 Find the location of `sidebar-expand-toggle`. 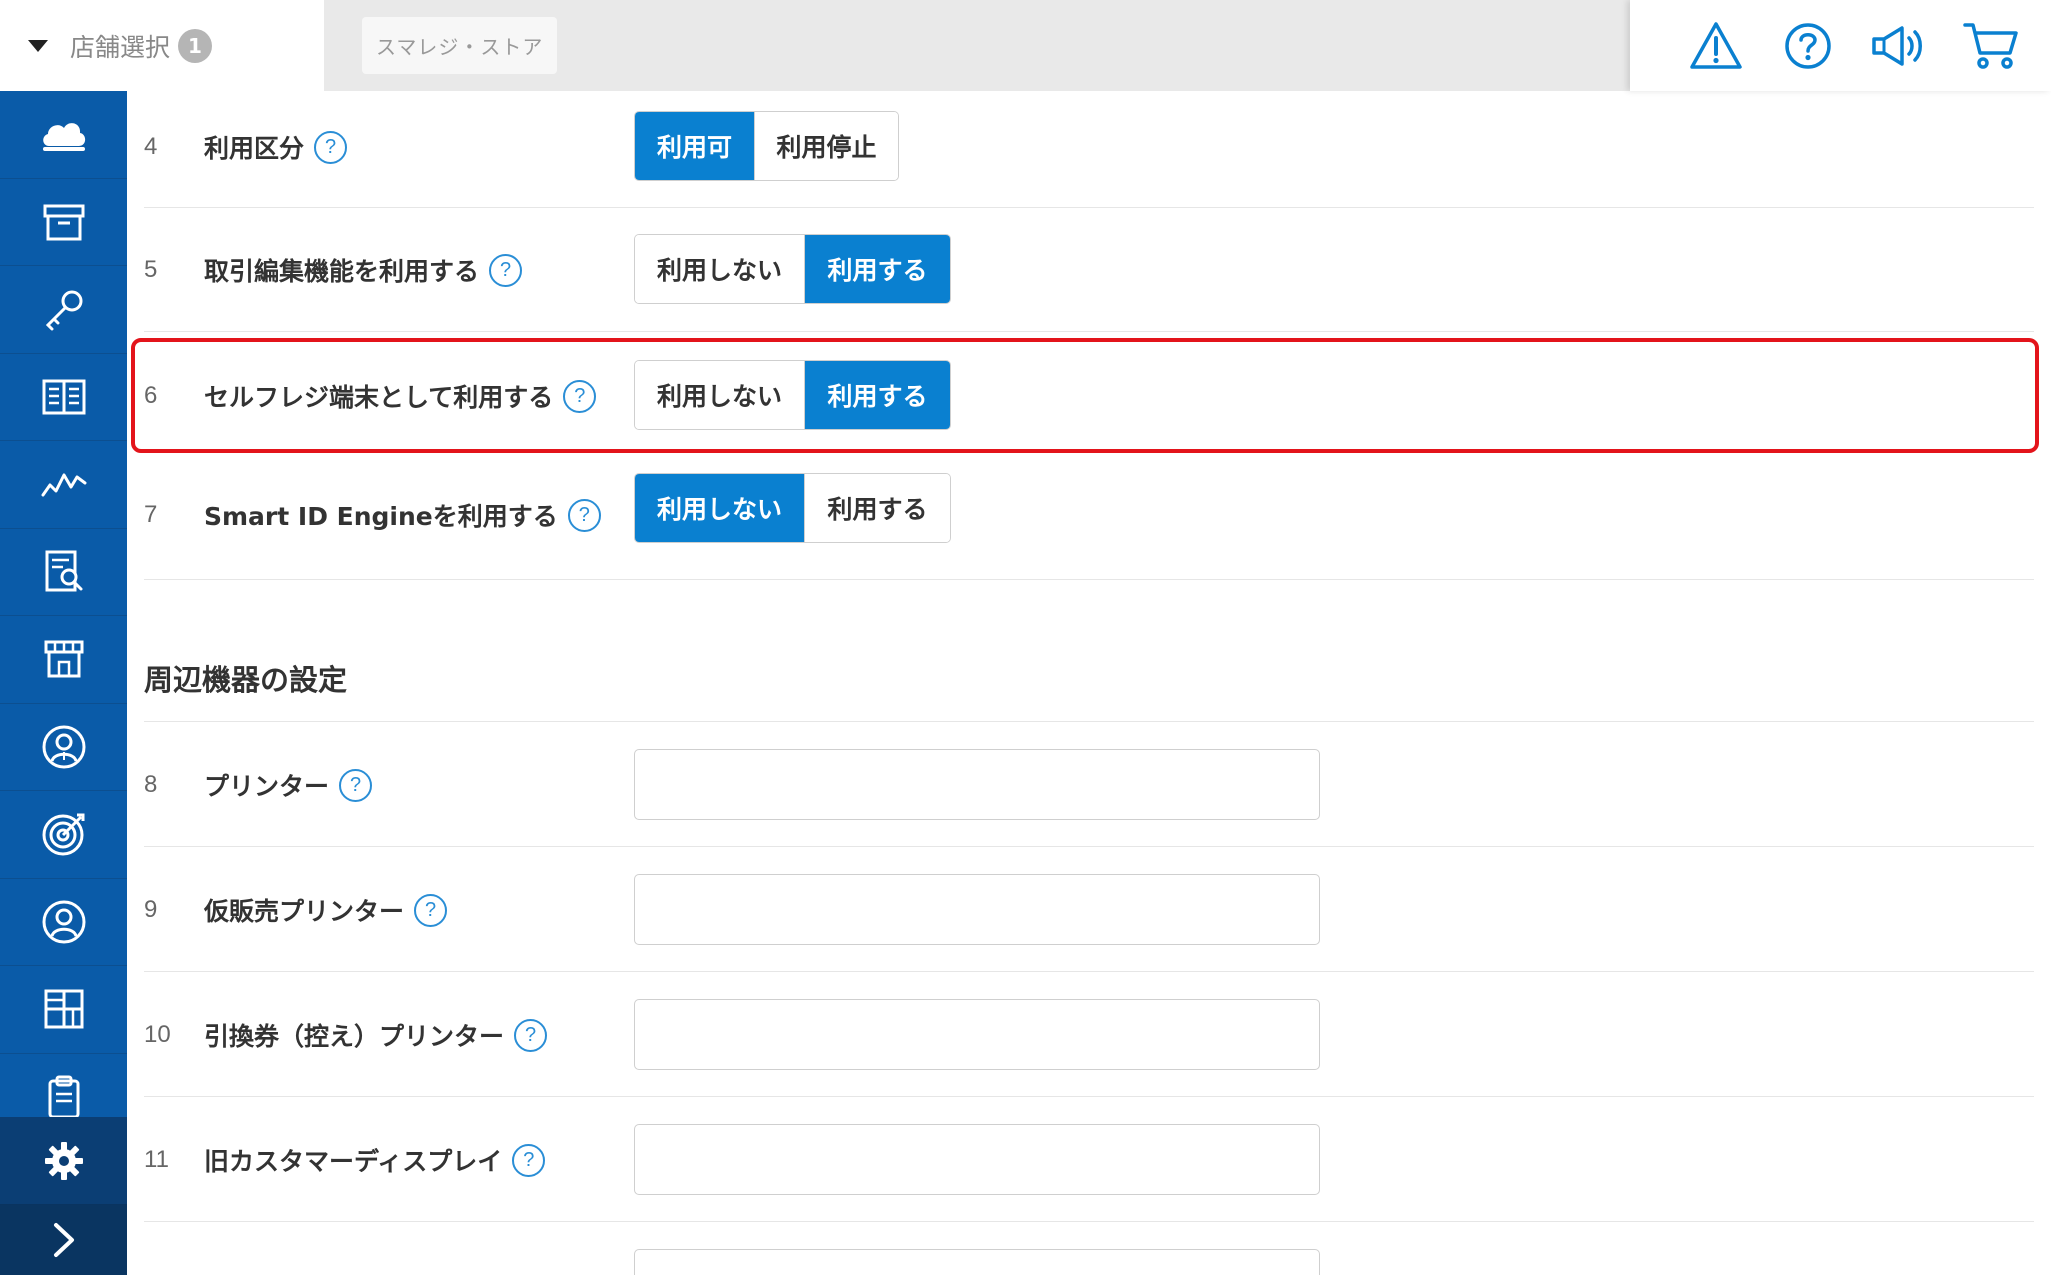

sidebar-expand-toggle is located at coordinates (63, 1240).